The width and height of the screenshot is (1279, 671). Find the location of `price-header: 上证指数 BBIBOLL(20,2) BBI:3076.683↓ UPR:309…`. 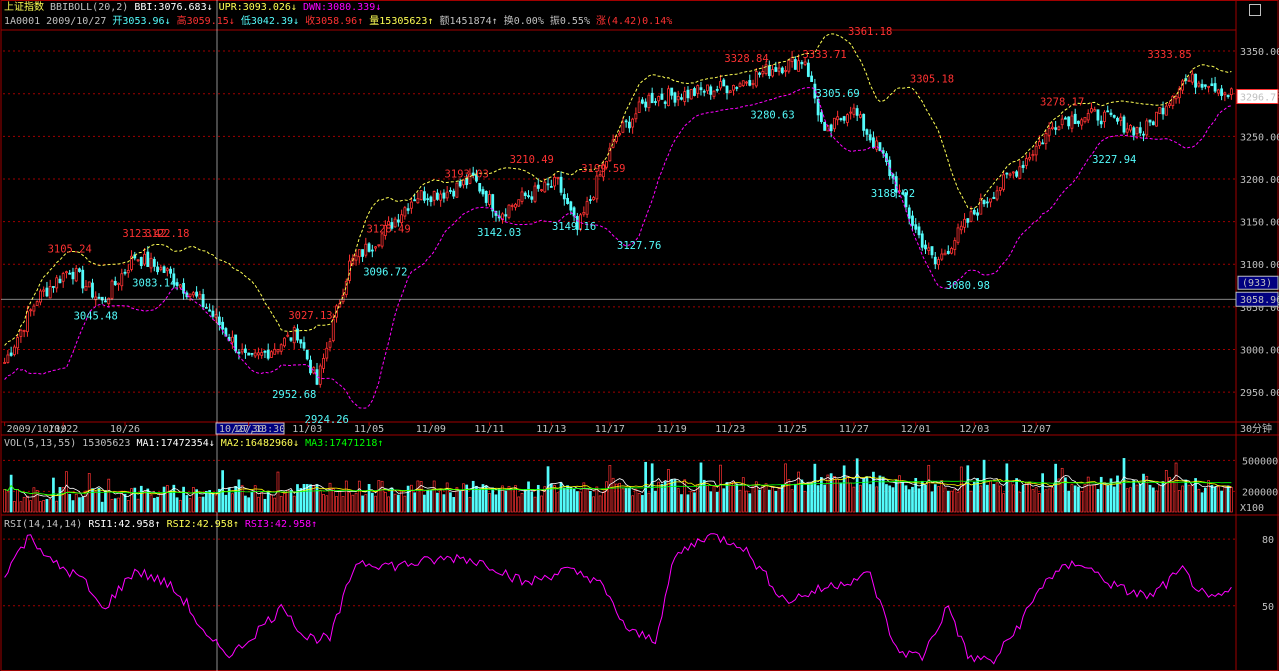

price-header: 上证指数 BBIBOLL(20,2) BBI:3076.683↓ UPR:309… is located at coordinates (192, 8).